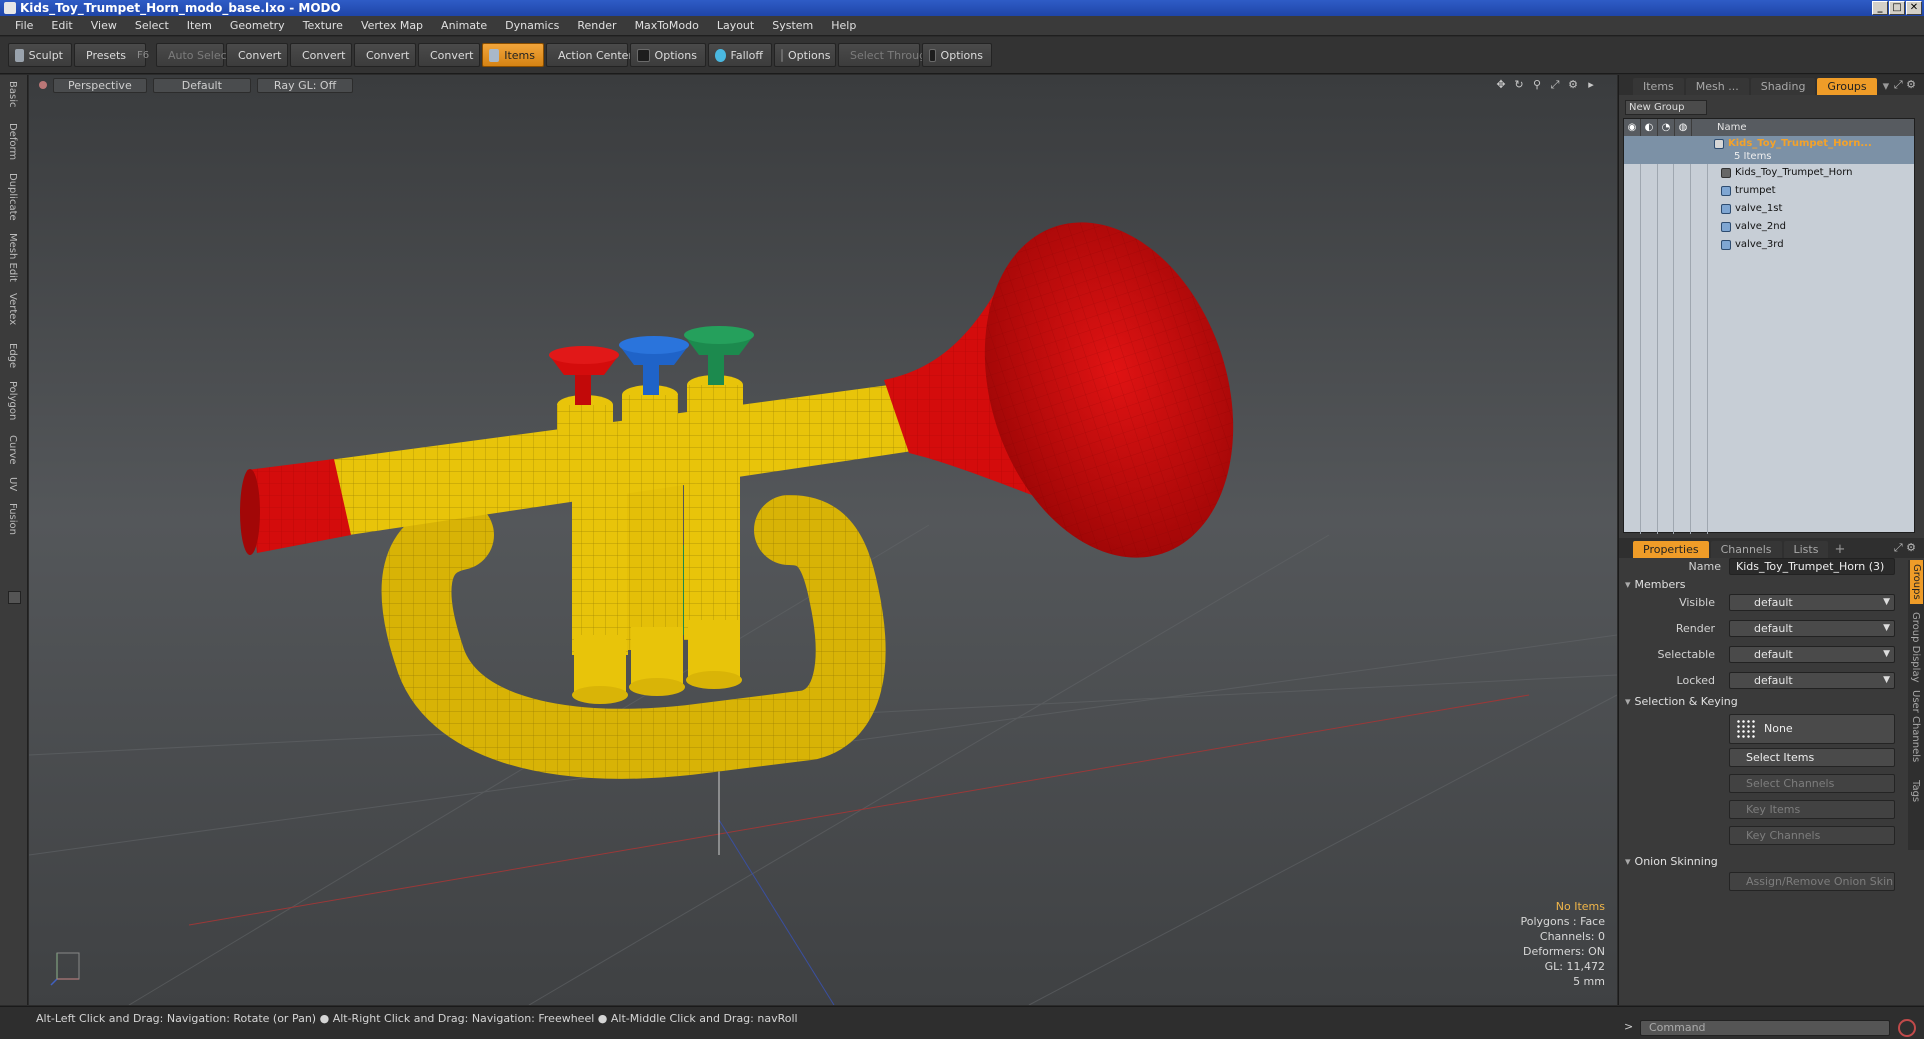  What do you see at coordinates (1914, 8) in the screenshot?
I see `close-button: ✕` at bounding box center [1914, 8].